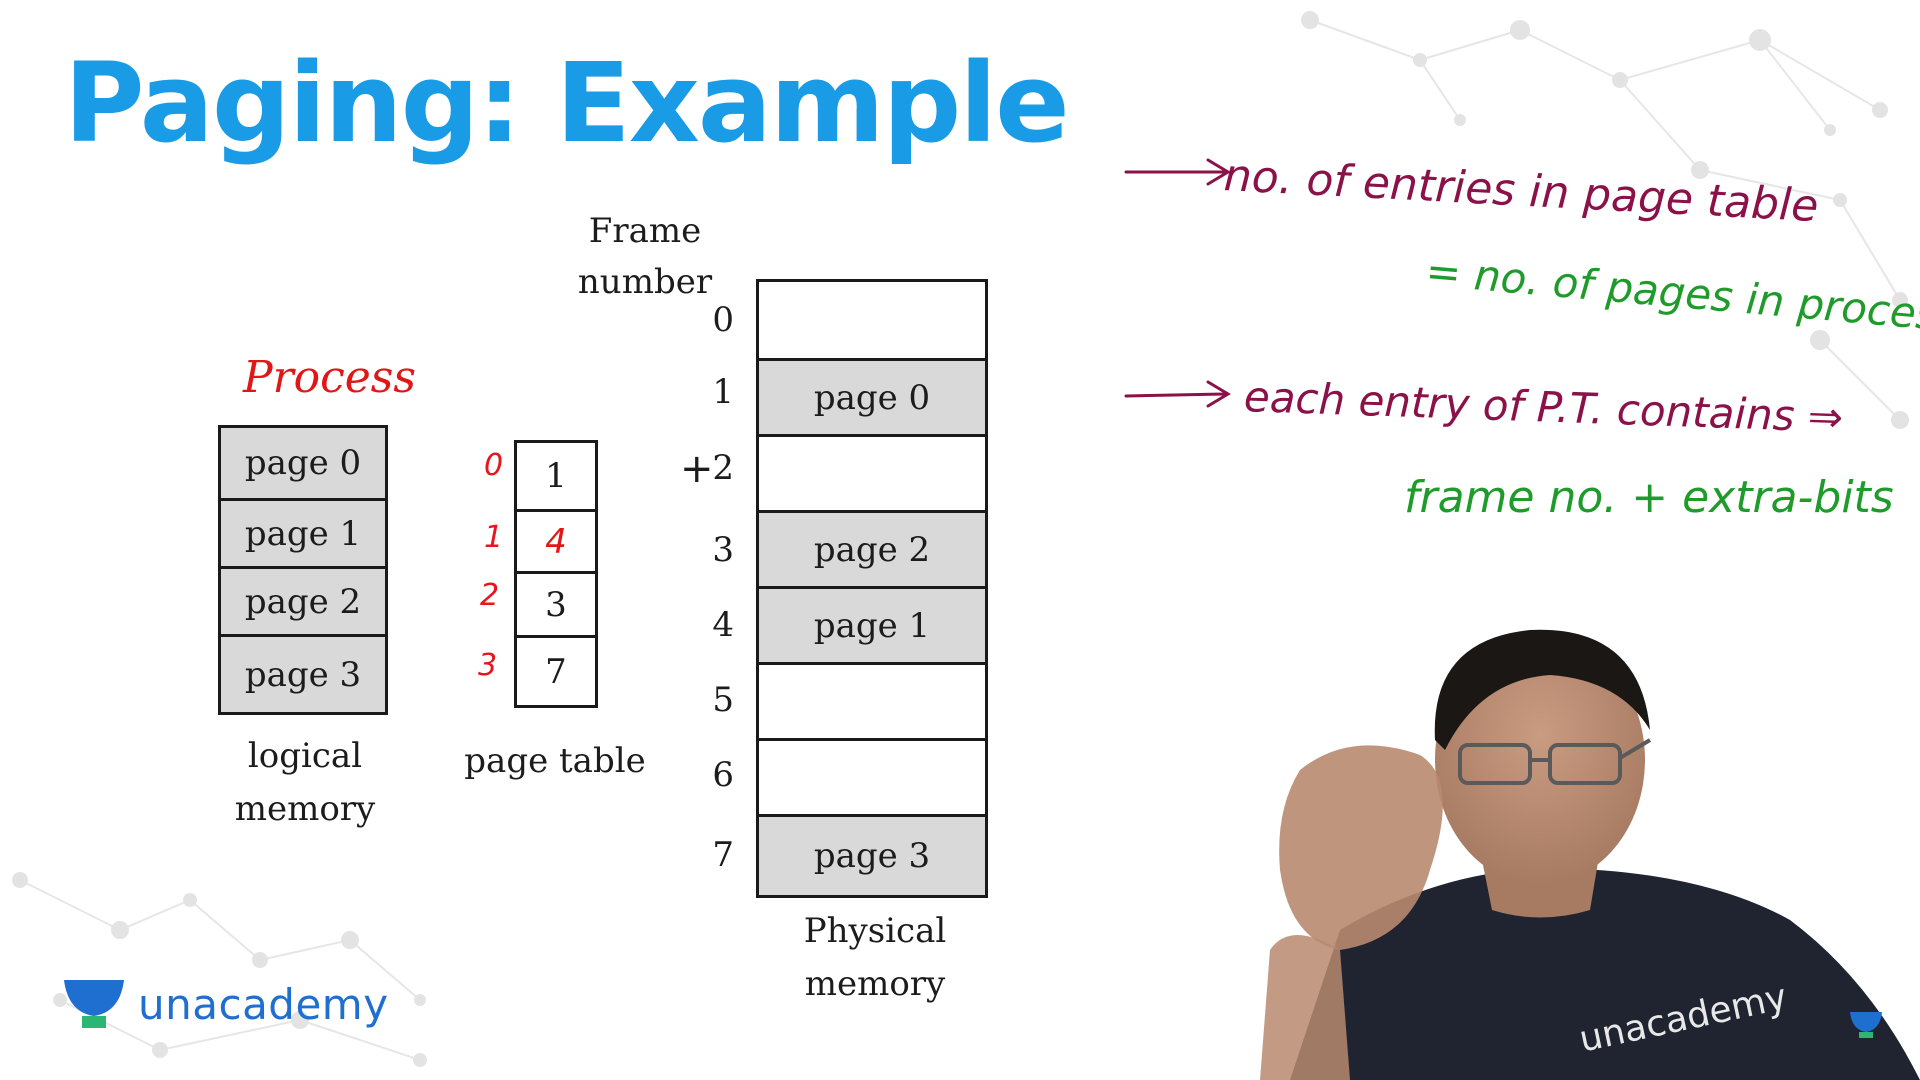 This screenshot has width=1920, height=1080. What do you see at coordinates (723, 775) in the screenshot?
I see `frame-number-6: 6` at bounding box center [723, 775].